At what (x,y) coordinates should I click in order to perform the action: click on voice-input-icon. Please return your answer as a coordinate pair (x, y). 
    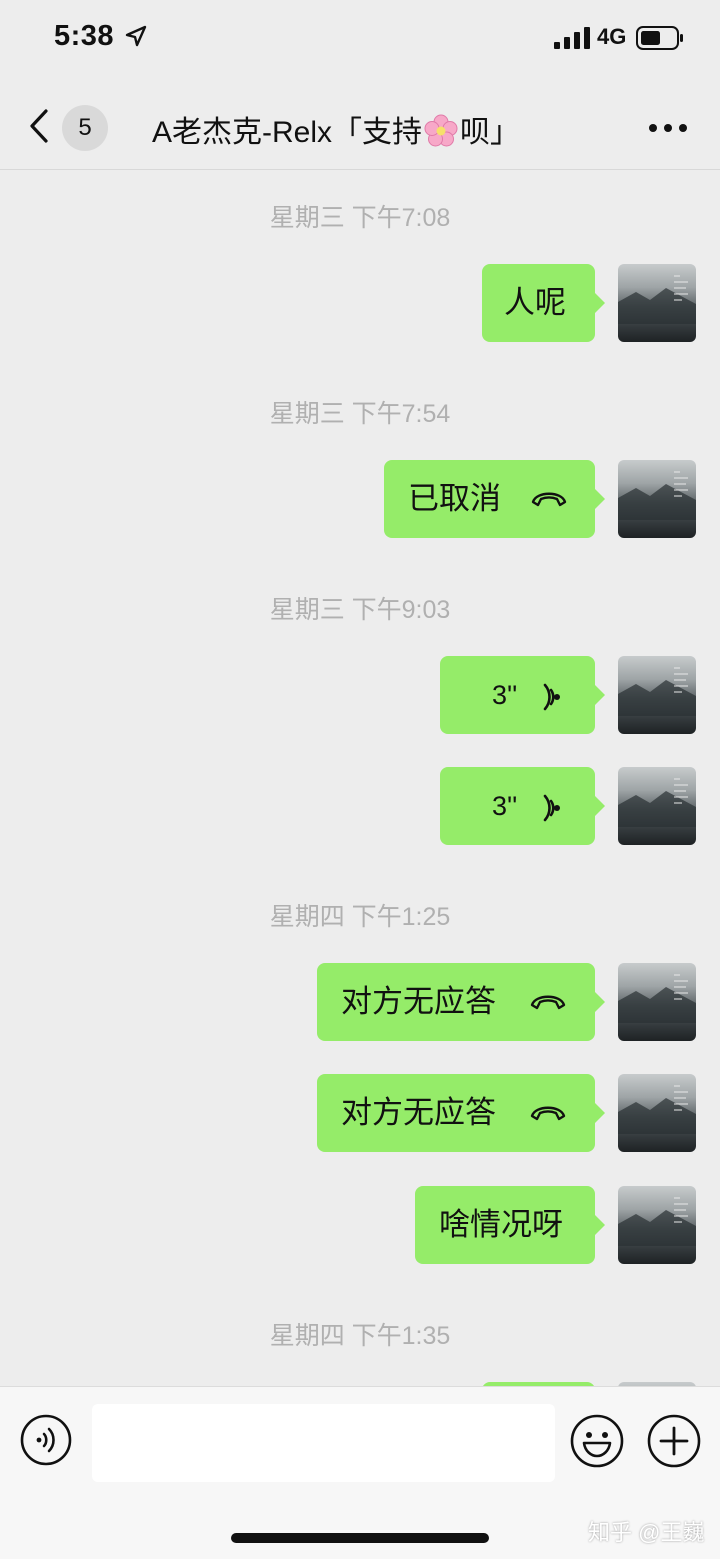
    Looking at the image, I should click on (46, 1440).